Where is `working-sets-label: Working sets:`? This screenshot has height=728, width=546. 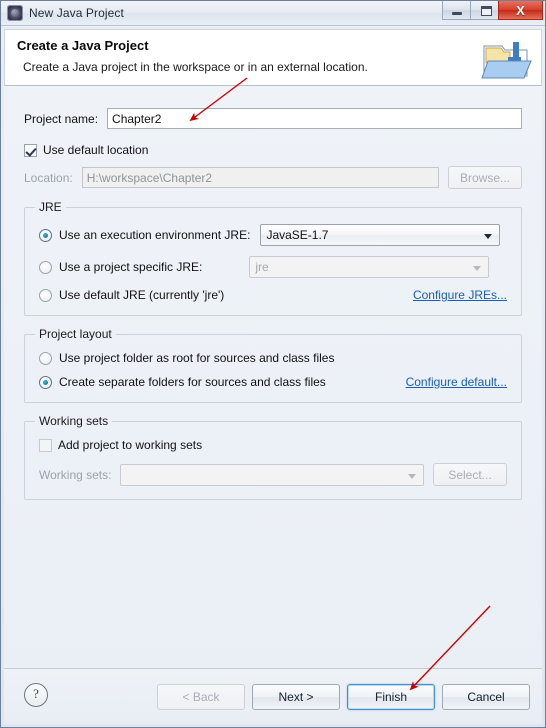 working-sets-label: Working sets: is located at coordinates (75, 474).